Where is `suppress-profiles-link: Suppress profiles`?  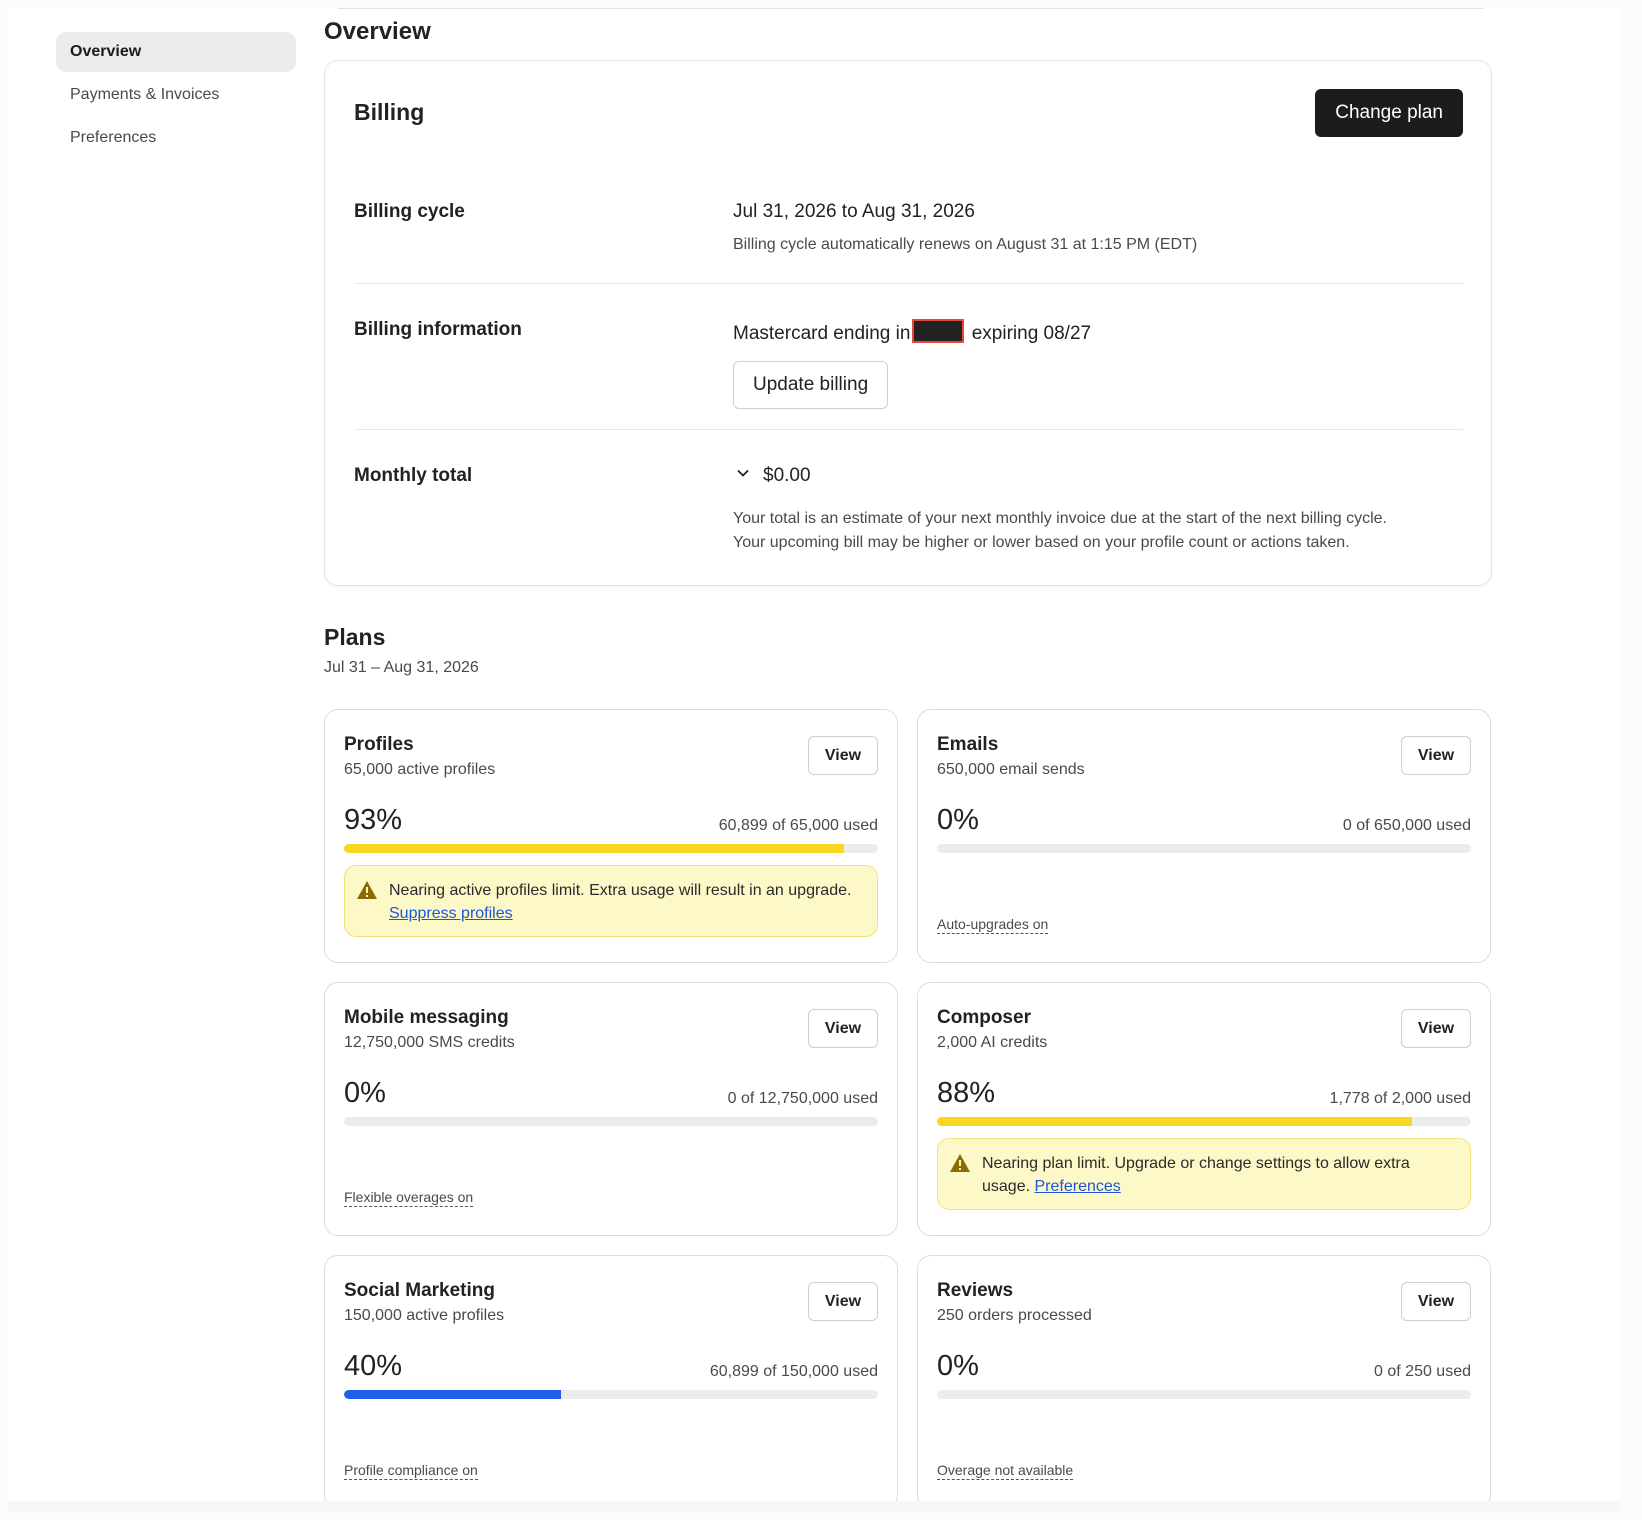 suppress-profiles-link: Suppress profiles is located at coordinates (451, 913).